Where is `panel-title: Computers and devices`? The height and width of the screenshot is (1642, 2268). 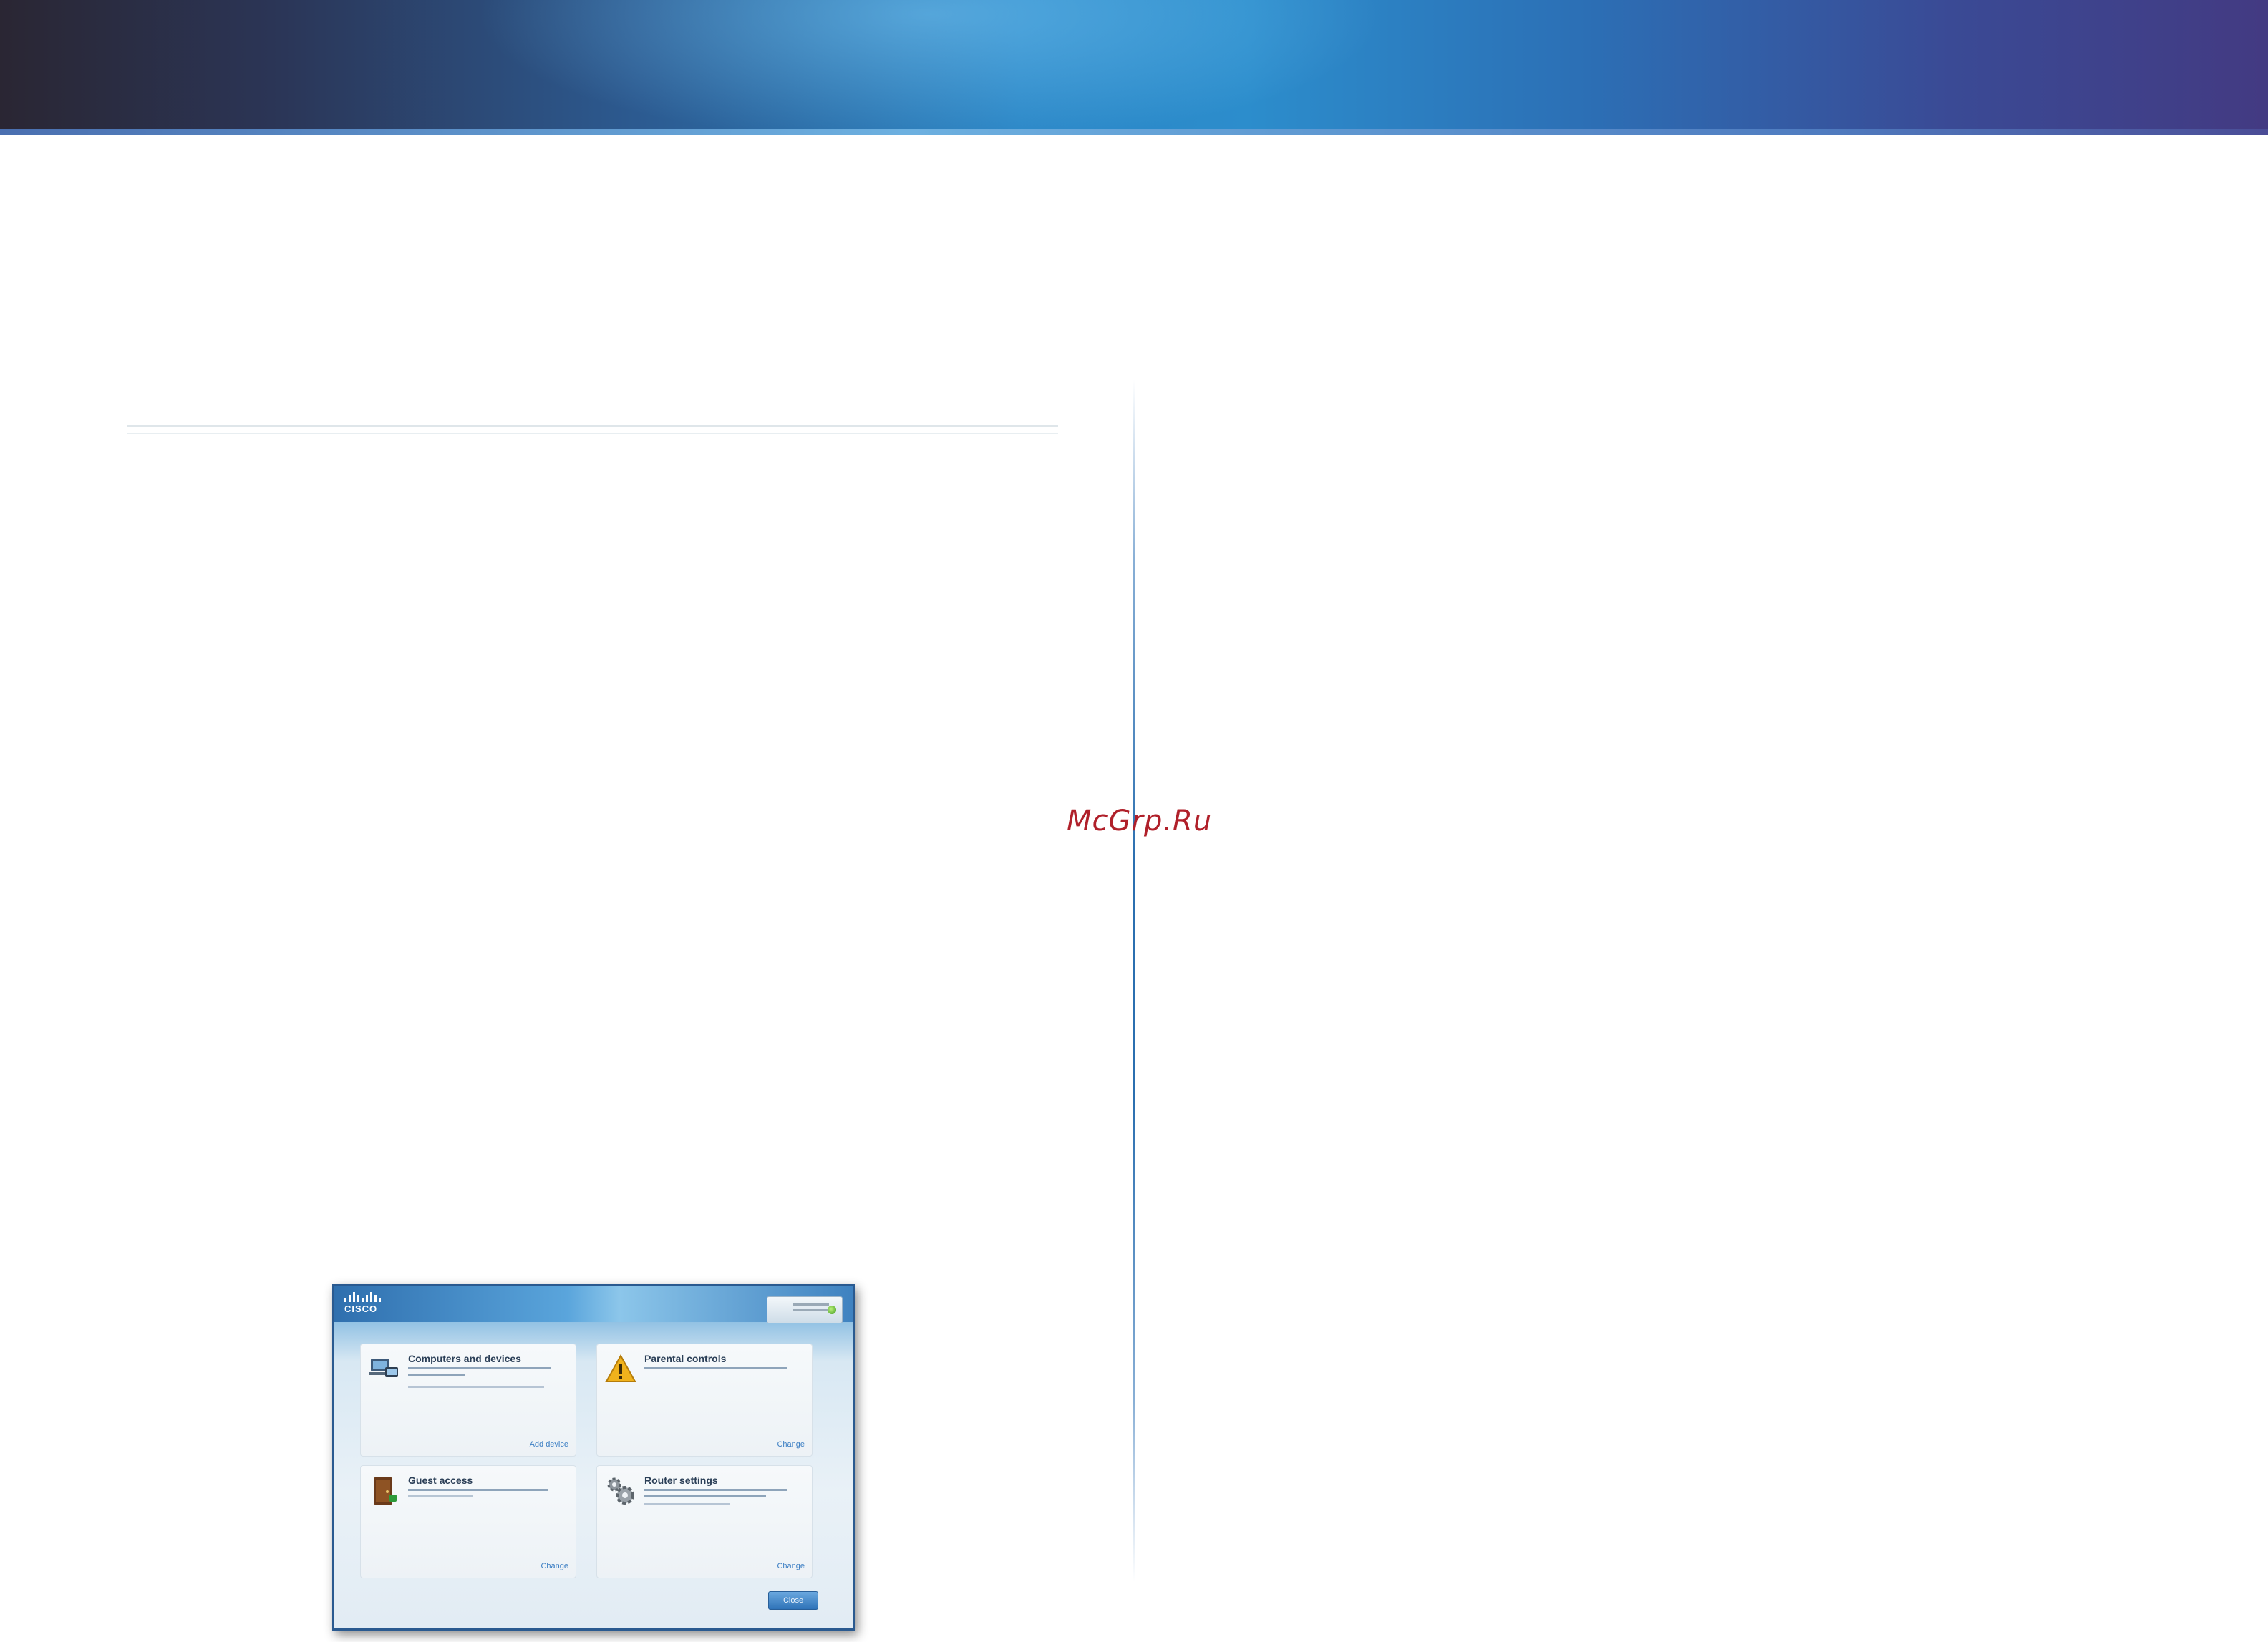
panel-title: Computers and devices is located at coordinates (464, 1358).